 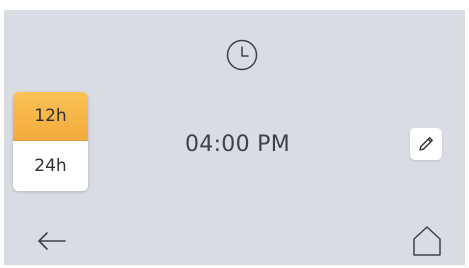 I want to click on back-button, so click(x=52, y=241).